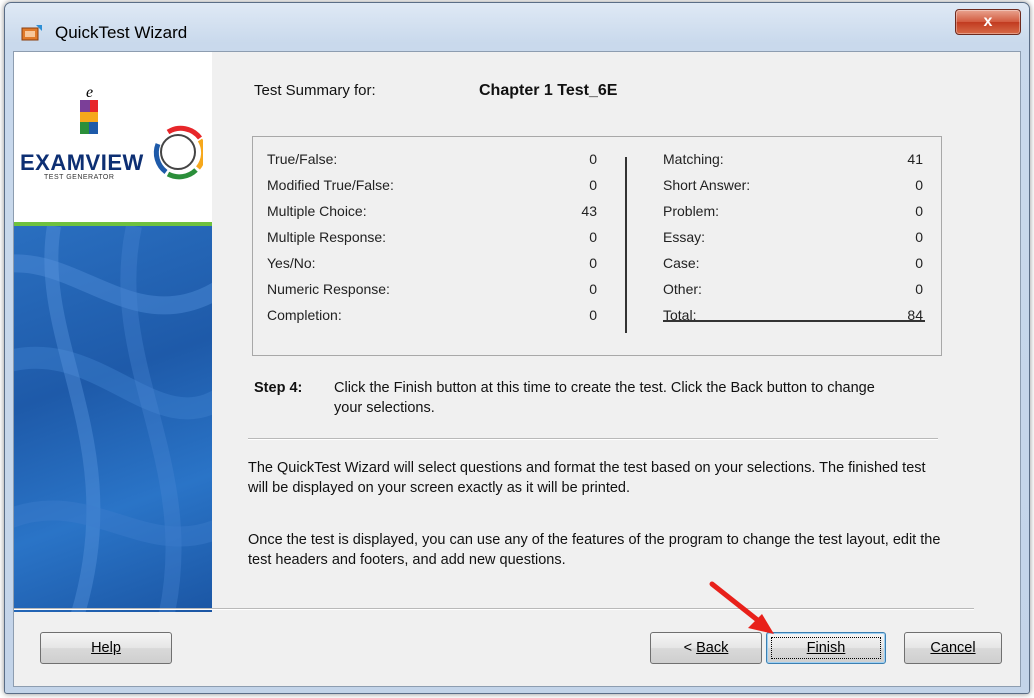 This screenshot has width=1034, height=698. Describe the element at coordinates (106, 648) in the screenshot. I see `help-button: Help` at that location.